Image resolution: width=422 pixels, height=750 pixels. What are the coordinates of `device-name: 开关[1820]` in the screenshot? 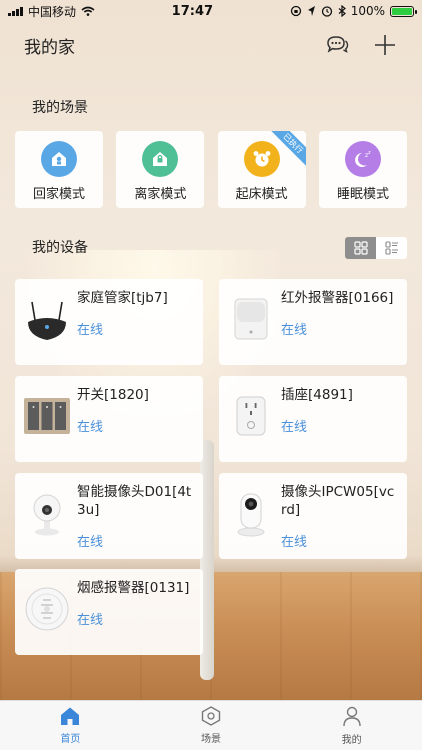 It's located at (113, 395).